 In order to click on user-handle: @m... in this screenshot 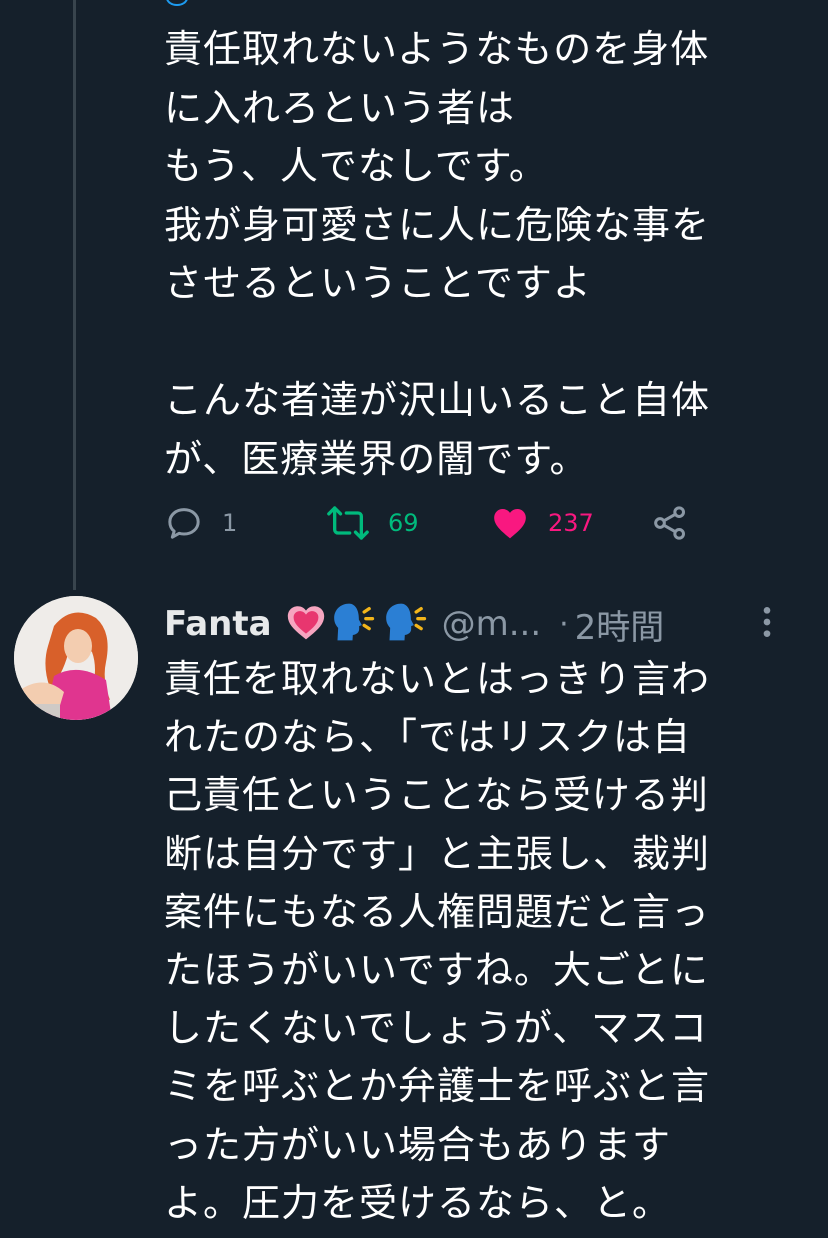, I will do `click(492, 624)`.